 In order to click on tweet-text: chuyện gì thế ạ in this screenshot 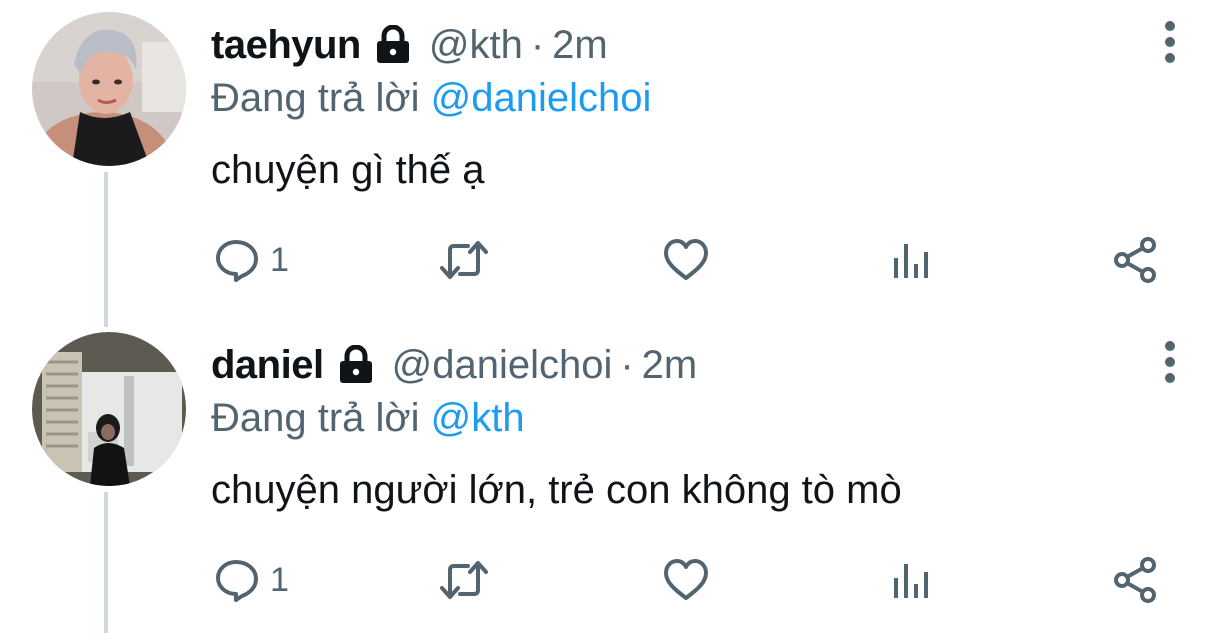, I will do `click(348, 170)`.